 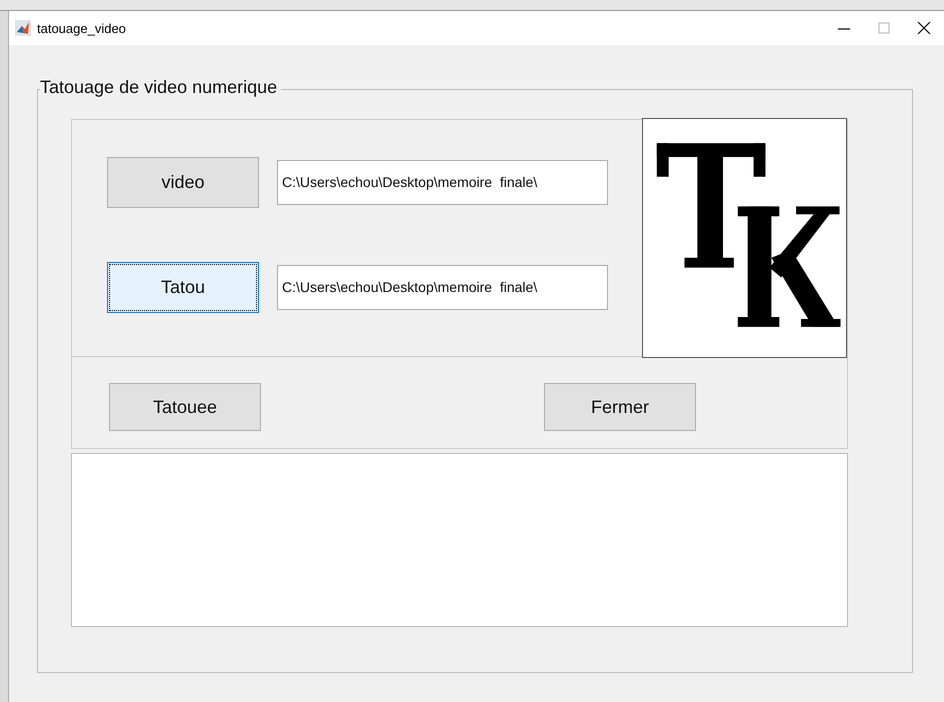 What do you see at coordinates (183, 287) in the screenshot?
I see `load-button: Tatou` at bounding box center [183, 287].